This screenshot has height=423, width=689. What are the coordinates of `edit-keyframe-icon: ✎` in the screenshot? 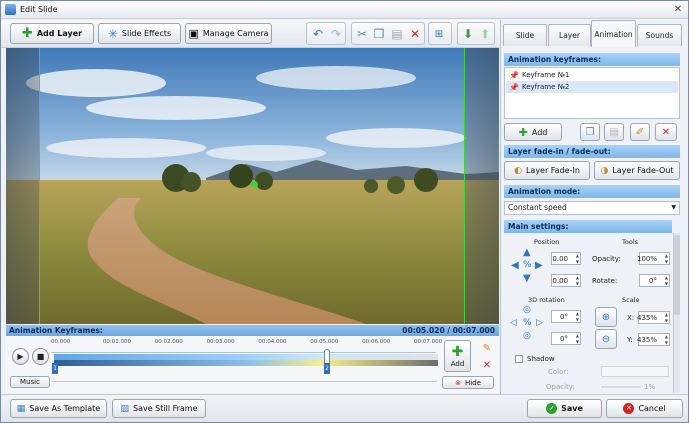 It's located at (487, 348).